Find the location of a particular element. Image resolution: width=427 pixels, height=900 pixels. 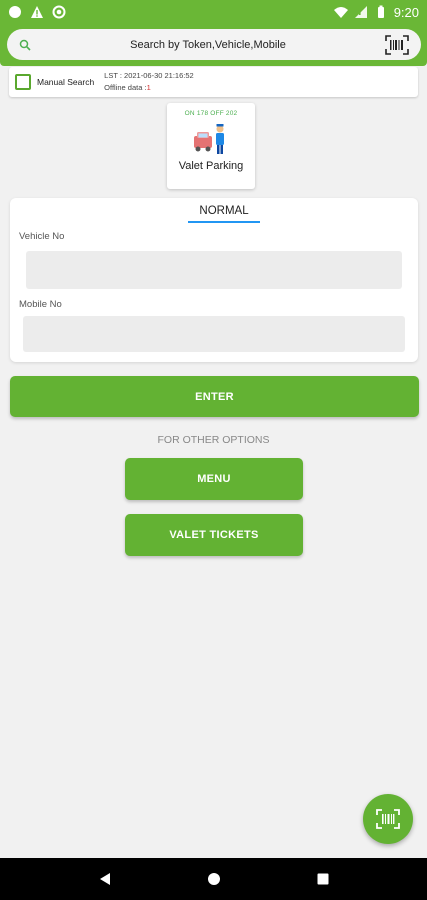

manual-search-checkbox is located at coordinates (23, 82).